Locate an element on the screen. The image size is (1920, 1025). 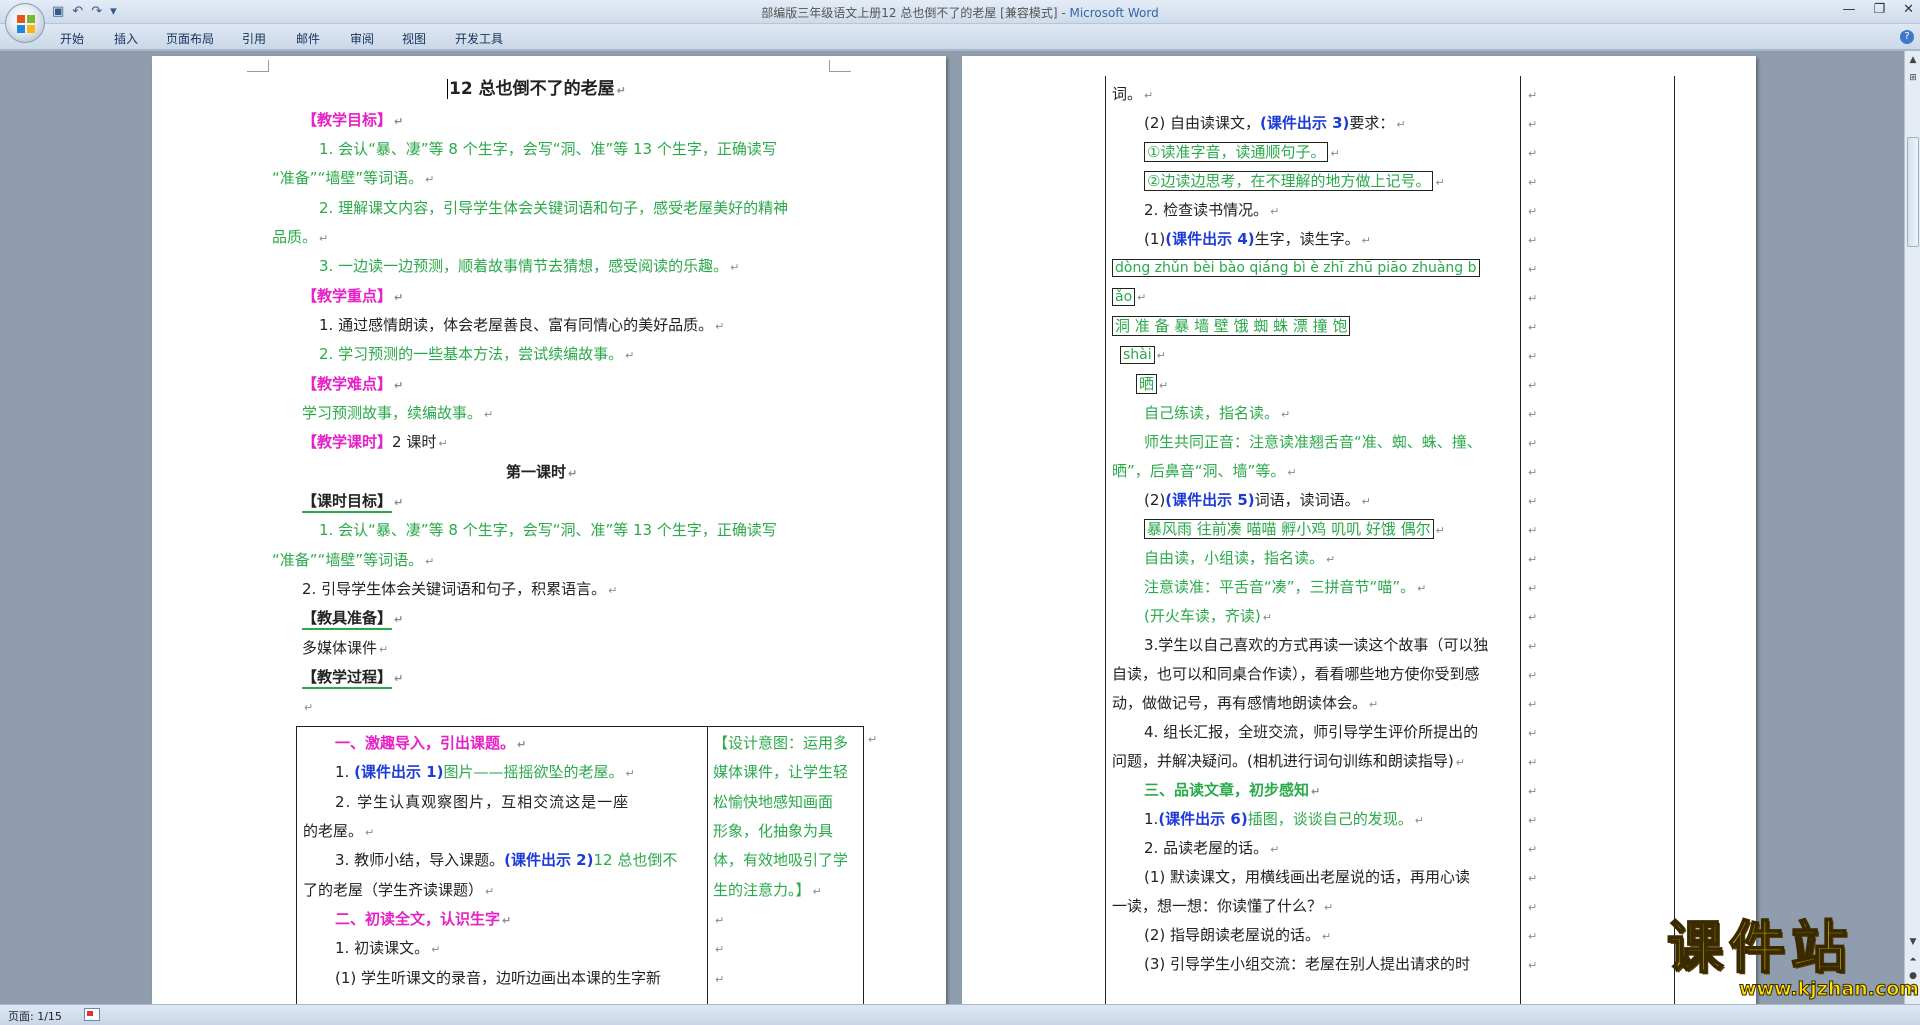
close-button: ✕ is located at coordinates (1908, 9).